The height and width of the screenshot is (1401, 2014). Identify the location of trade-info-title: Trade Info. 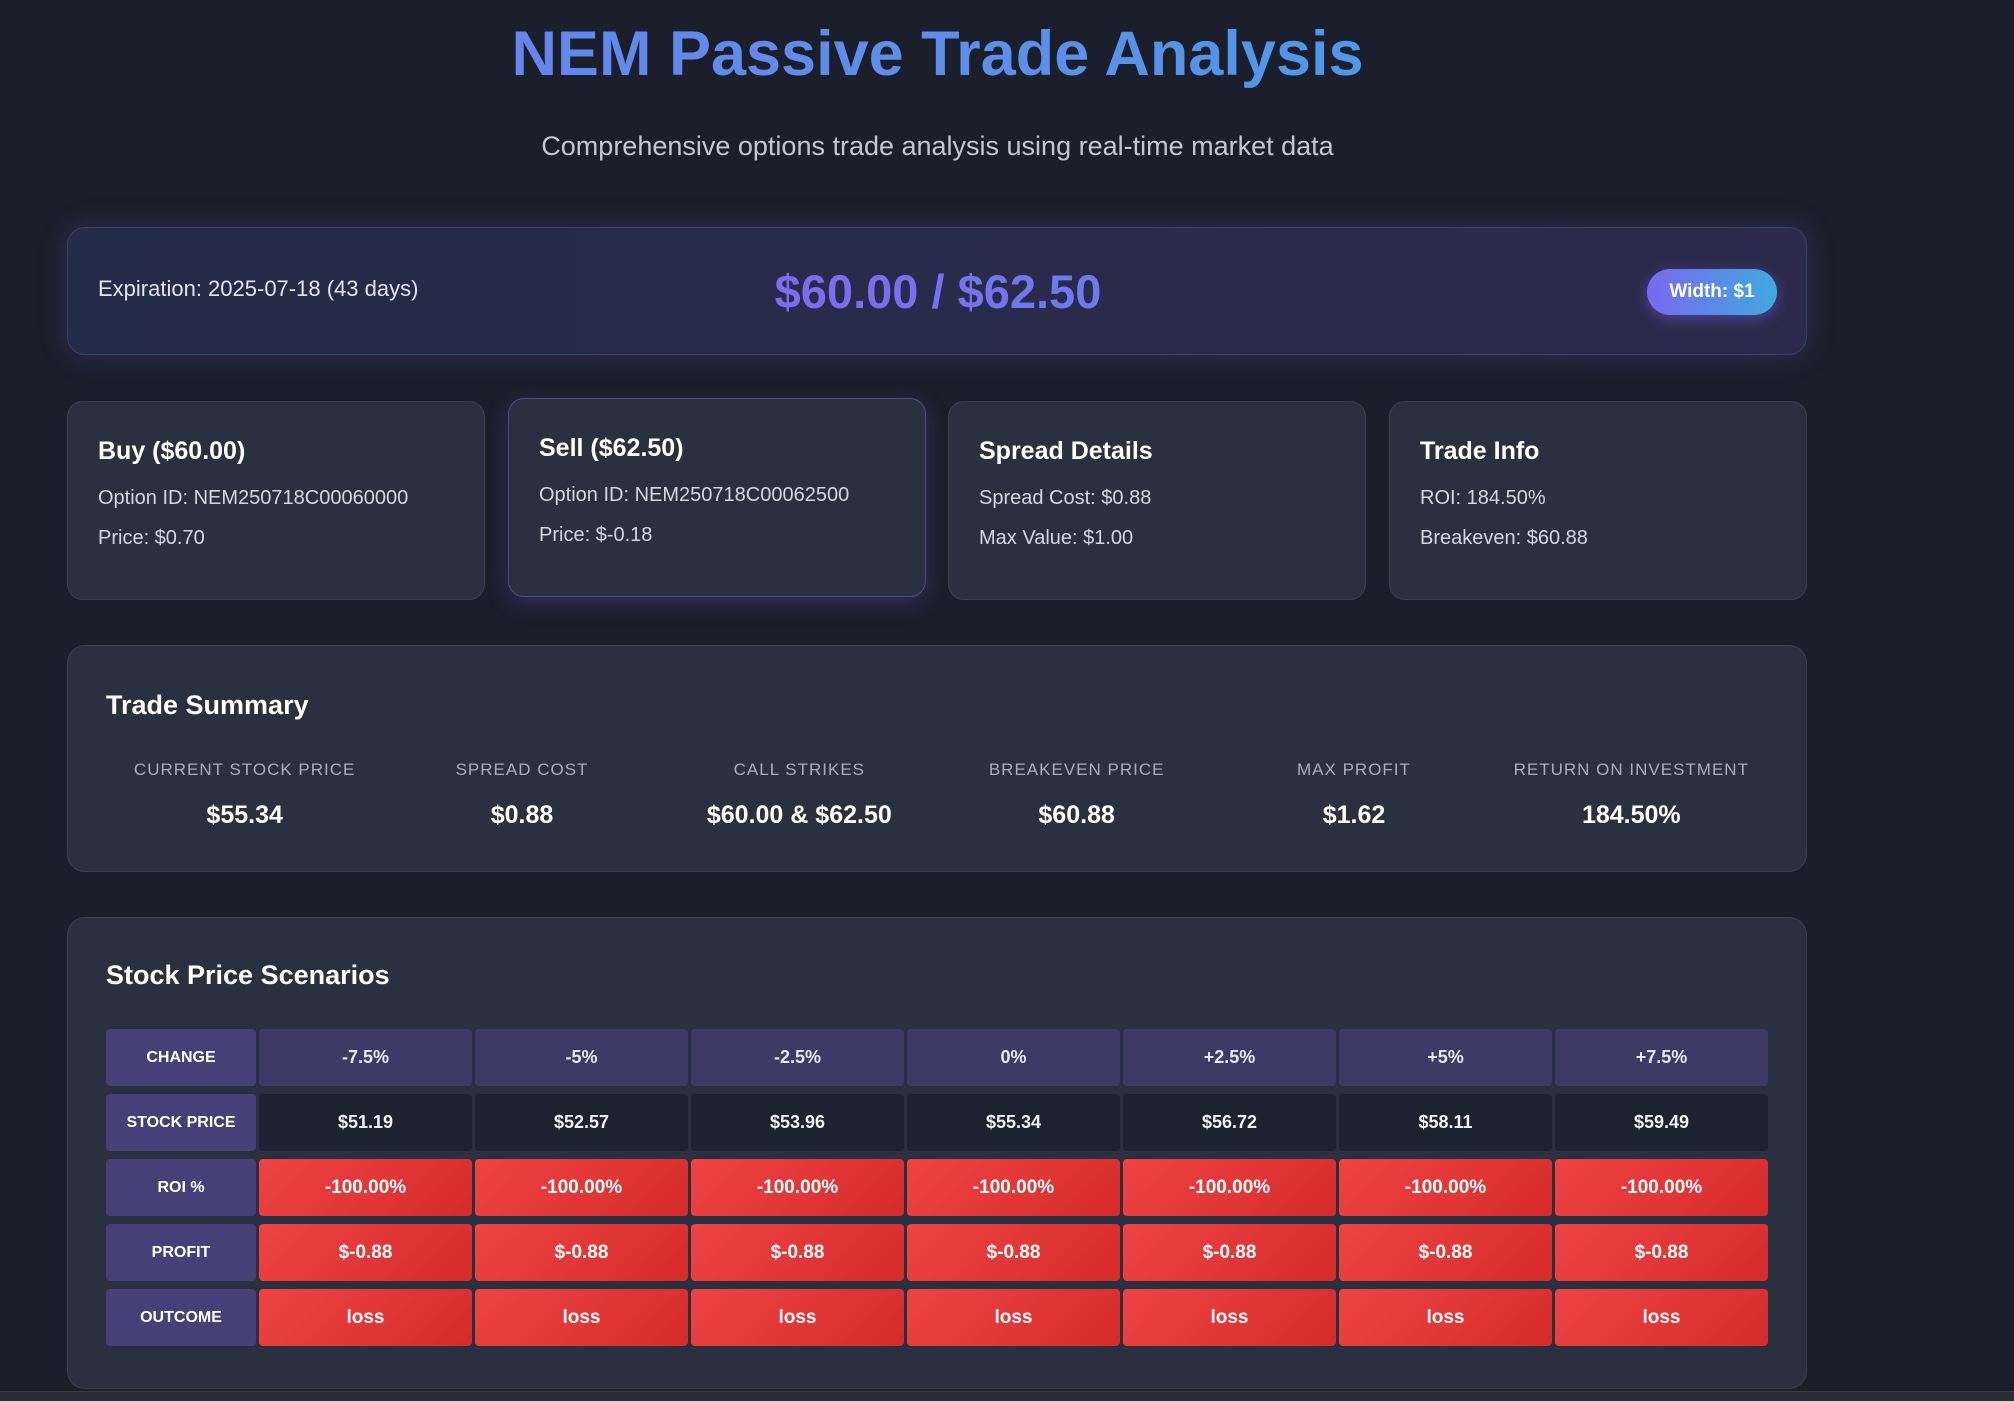
(1480, 451).